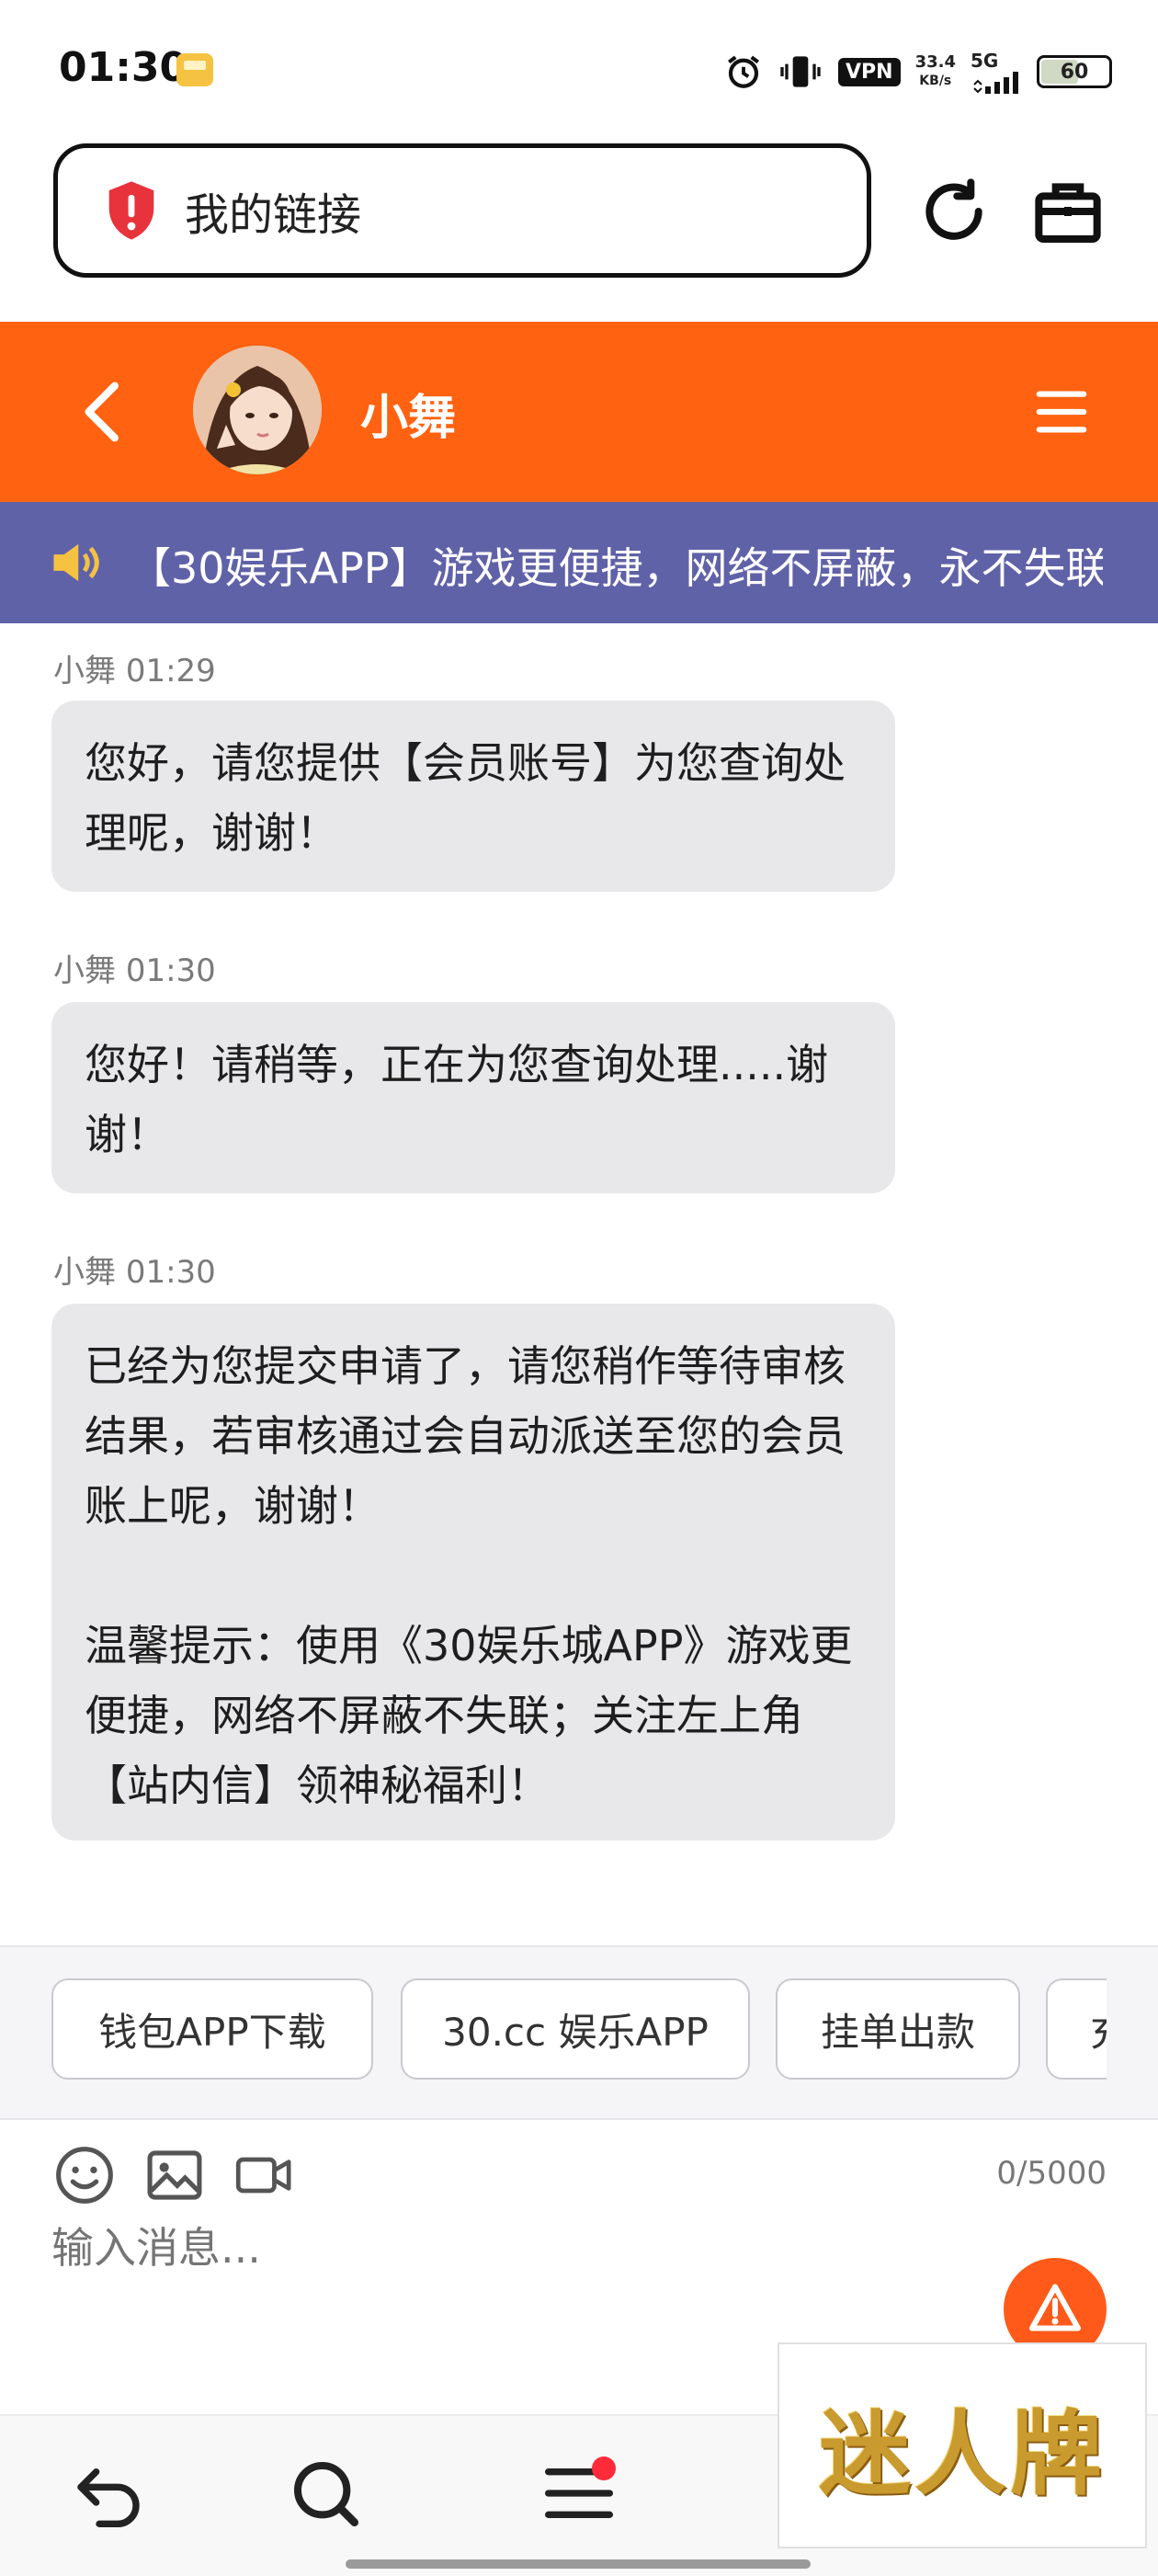  I want to click on announcement-bar: 【30娱乐APP】游戏更便捷，网络不屏蔽，永不失联, so click(579, 562).